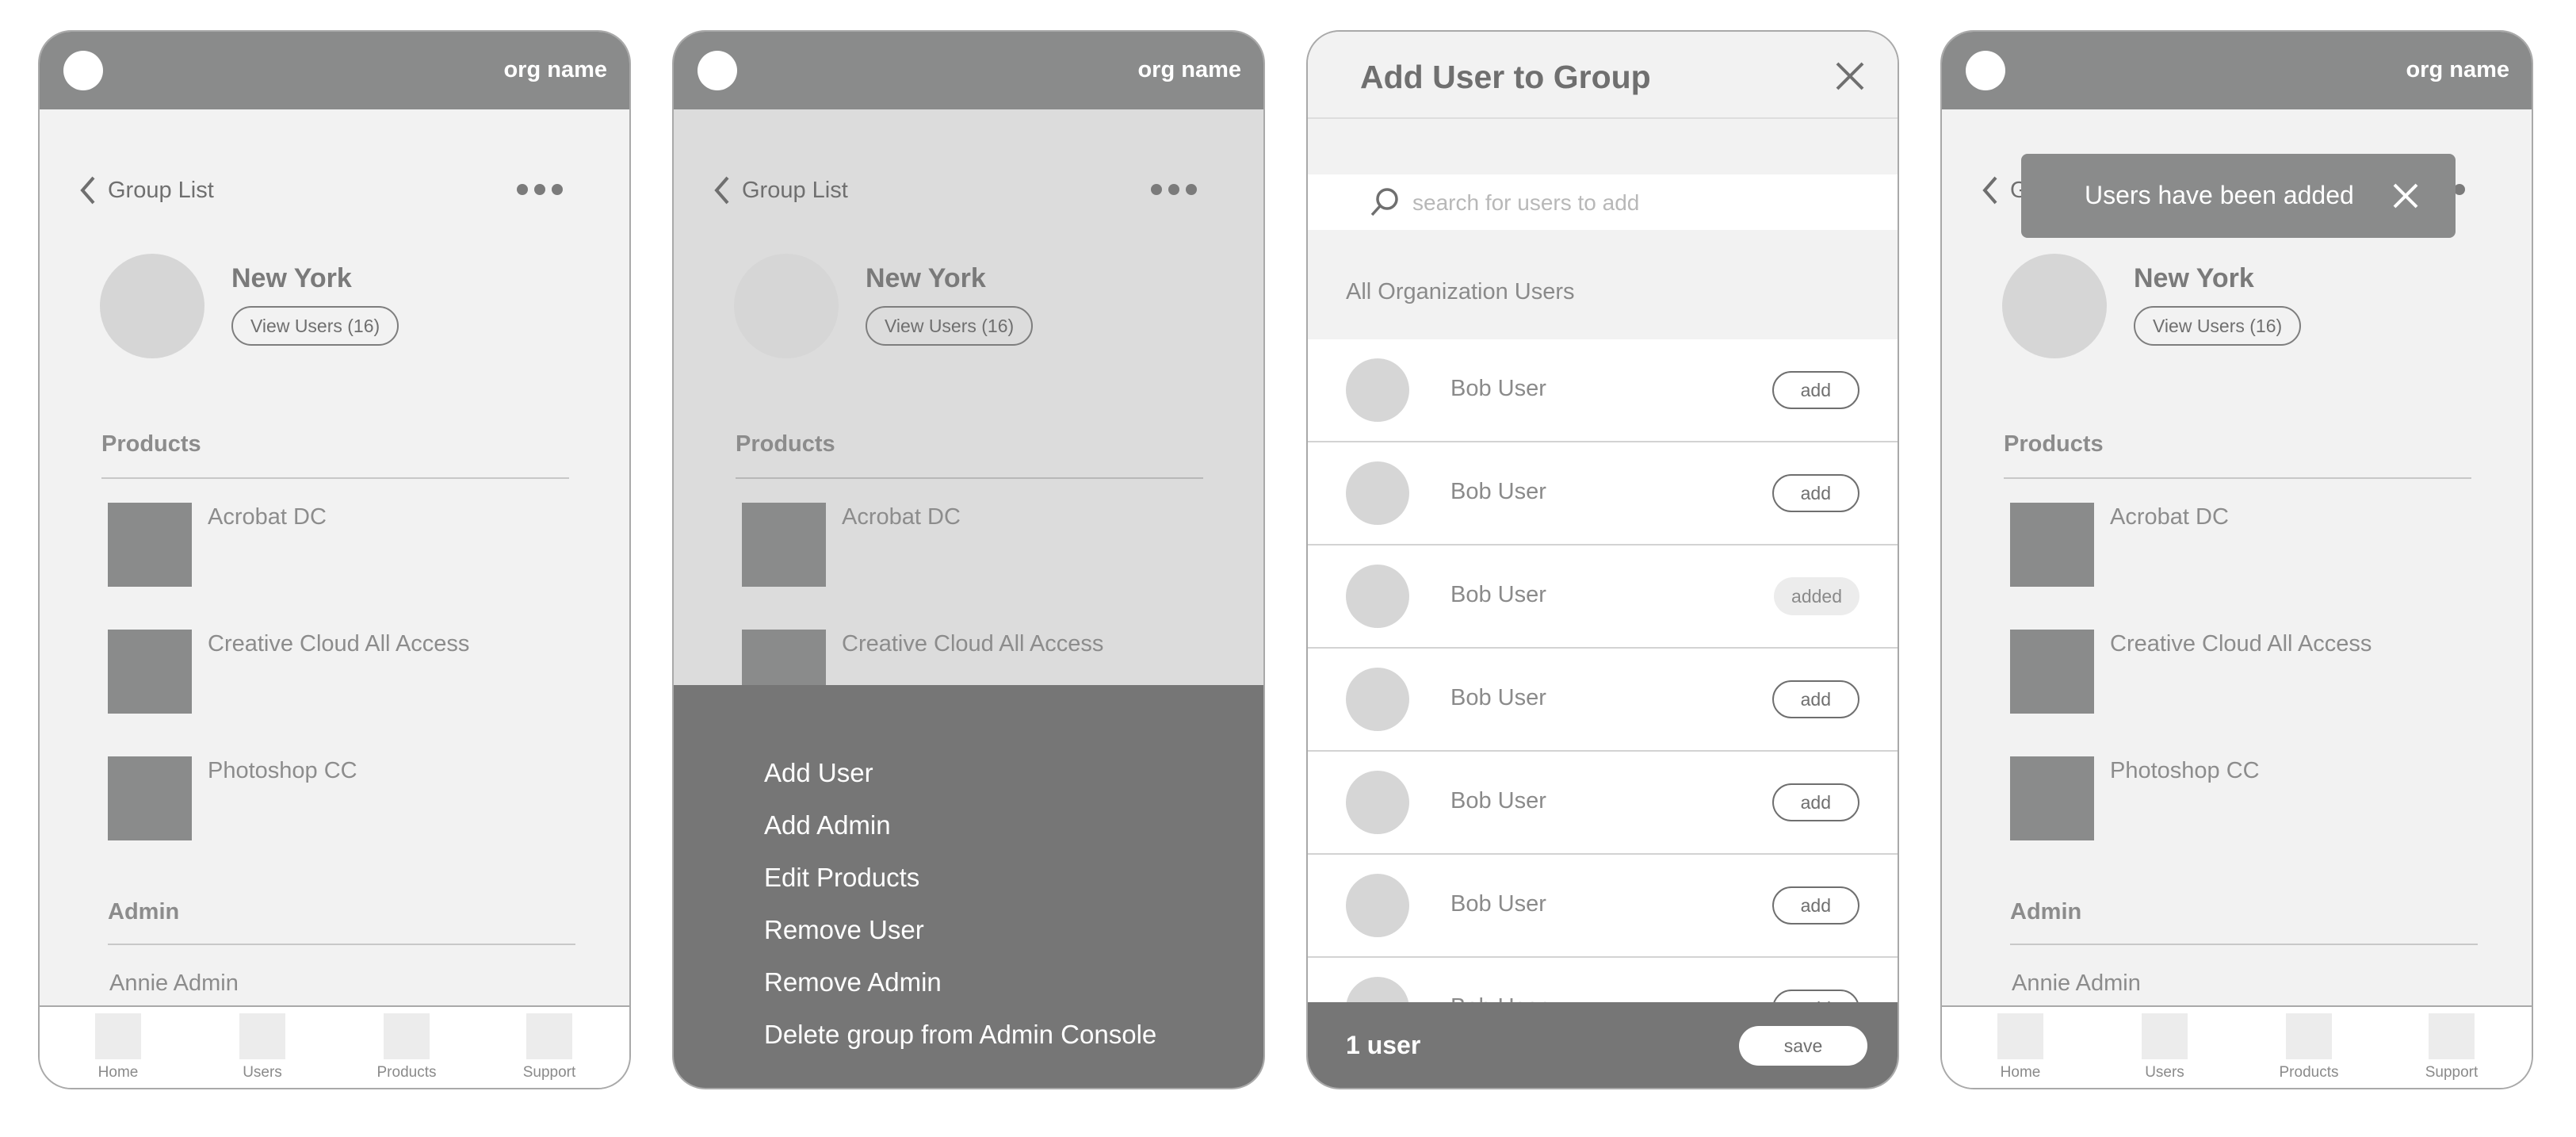 This screenshot has height=1137, width=2576. I want to click on menu-item-remove-admin: Remove Admin, so click(853, 982).